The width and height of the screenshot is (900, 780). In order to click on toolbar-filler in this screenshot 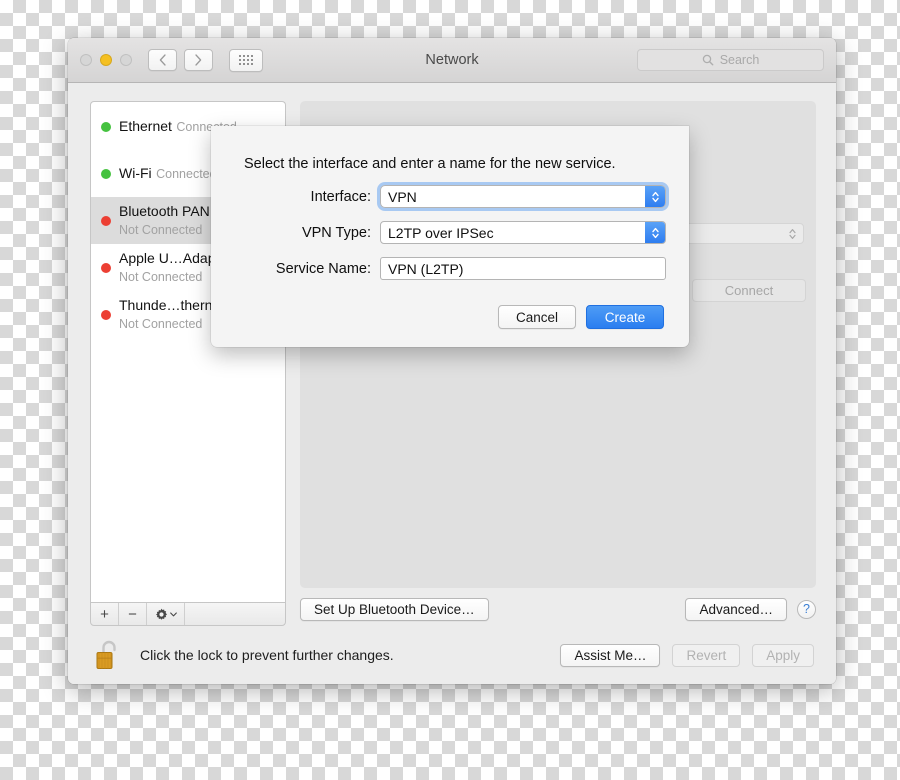, I will do `click(235, 614)`.